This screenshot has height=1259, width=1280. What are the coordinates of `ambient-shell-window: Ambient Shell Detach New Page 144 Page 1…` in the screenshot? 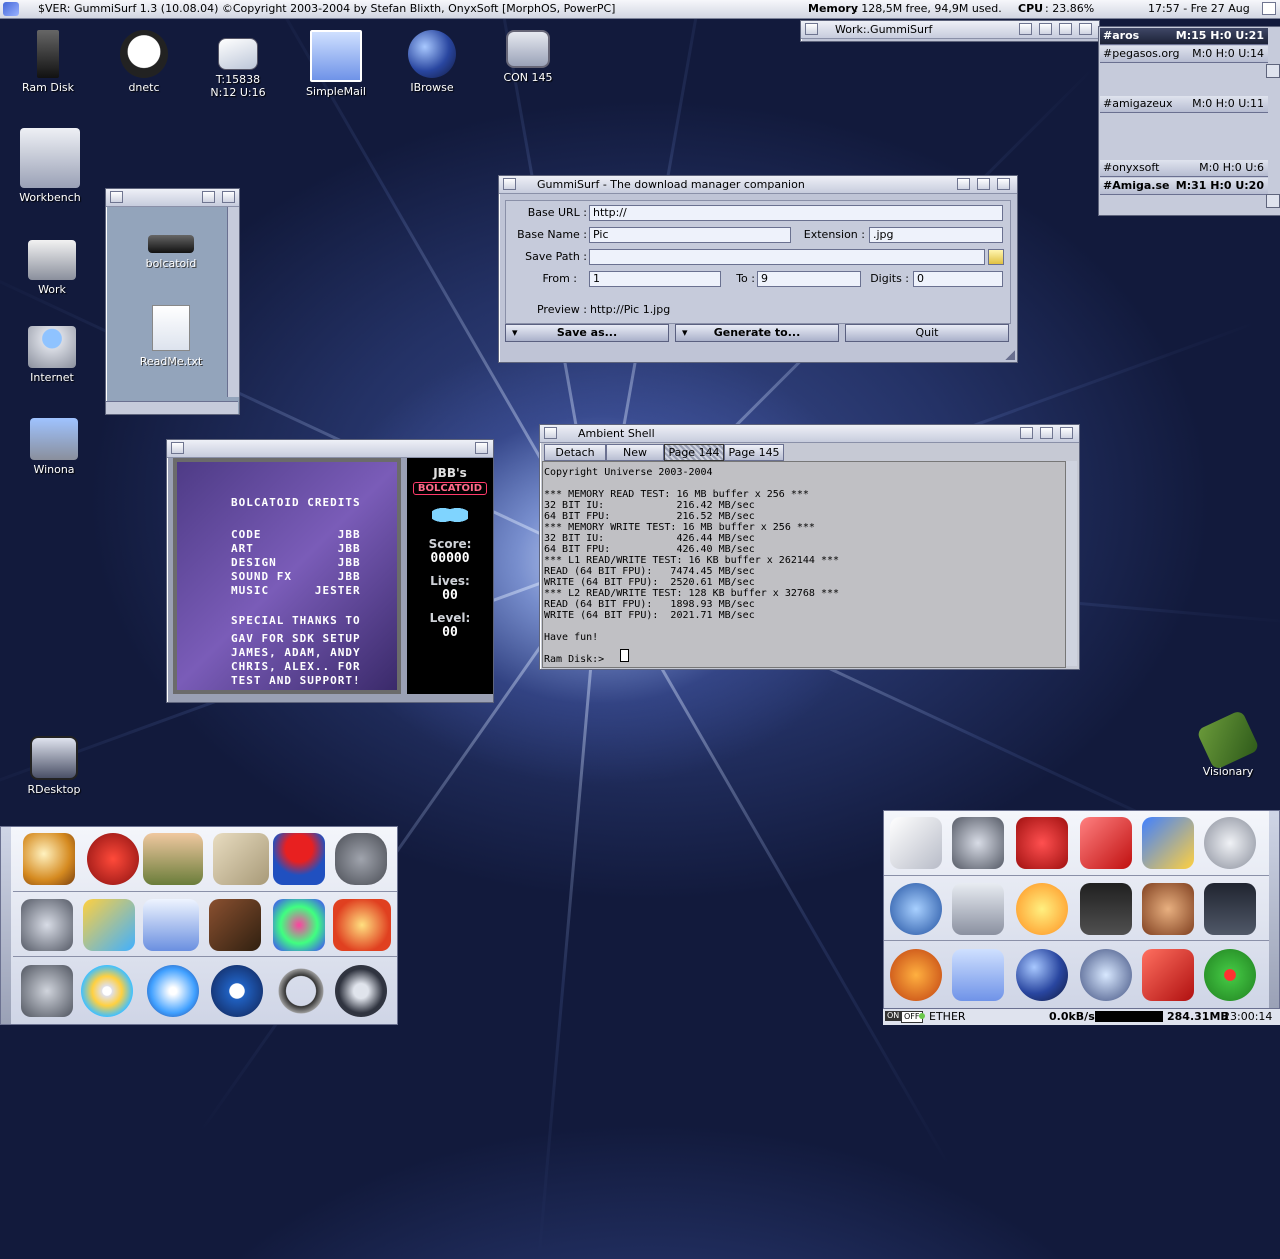 It's located at (809, 547).